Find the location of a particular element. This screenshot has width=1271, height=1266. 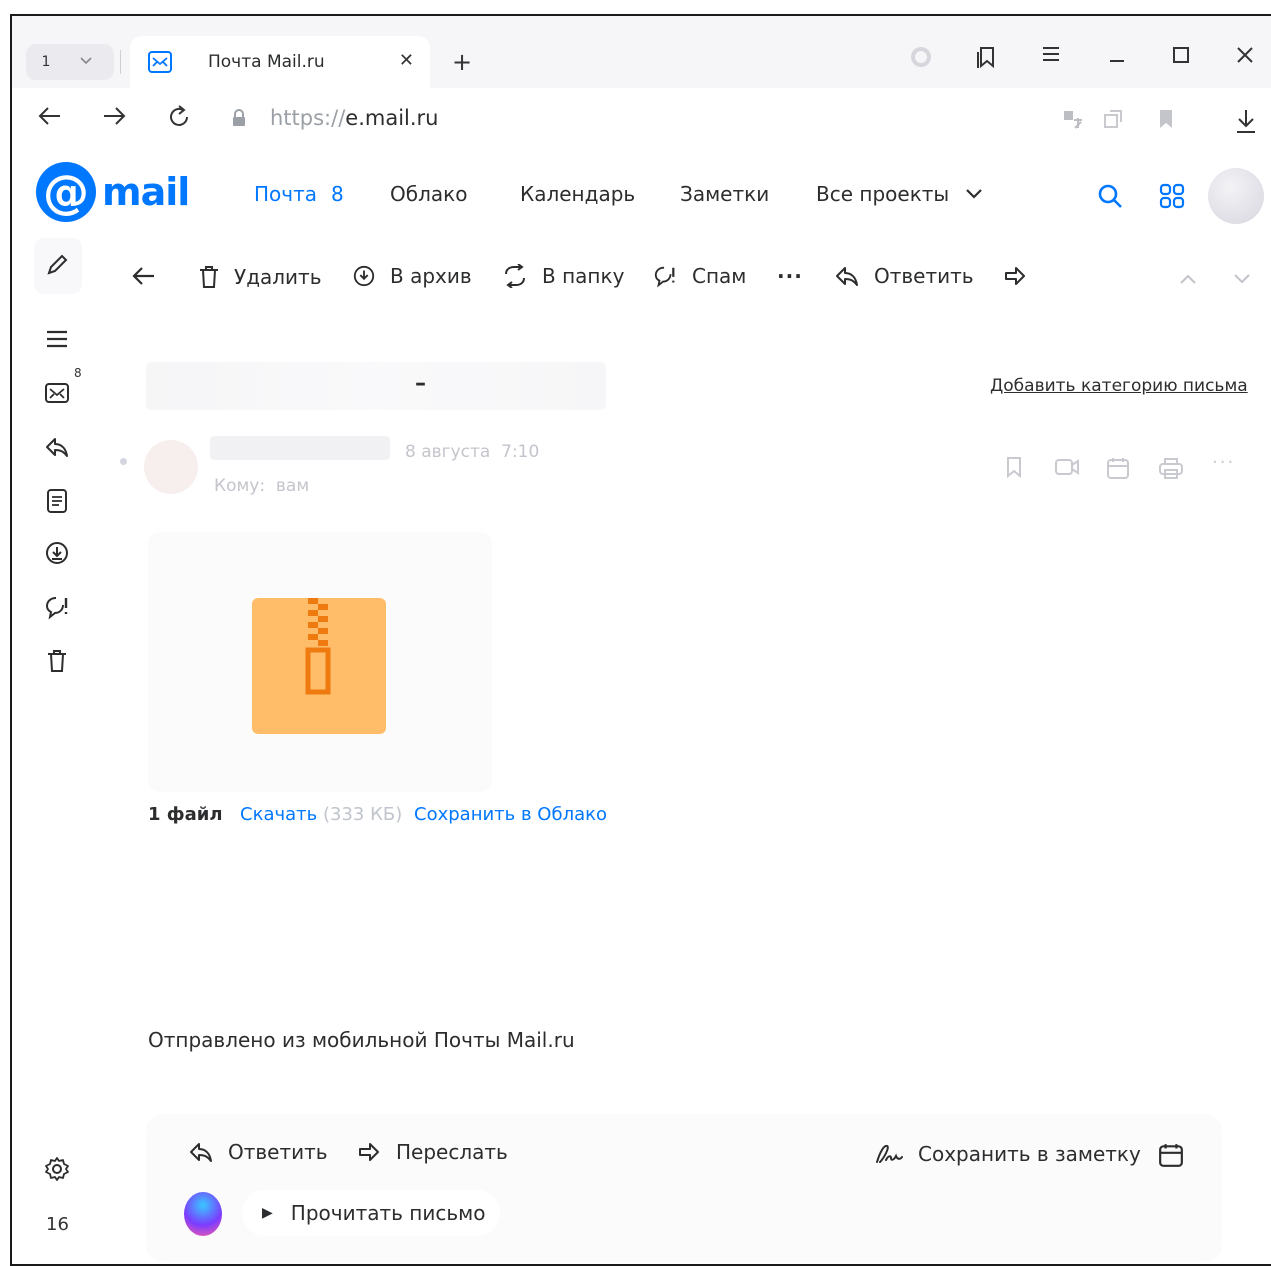

sent-icon is located at coordinates (57, 447).